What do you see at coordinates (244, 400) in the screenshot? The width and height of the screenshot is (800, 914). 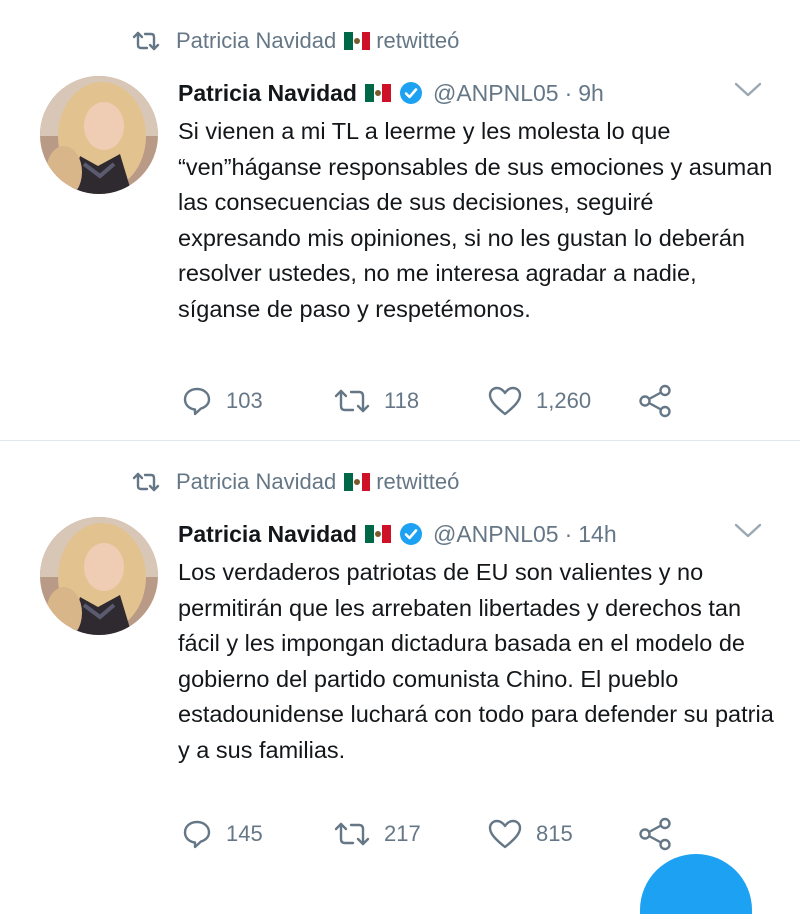 I see `reply-count: 103` at bounding box center [244, 400].